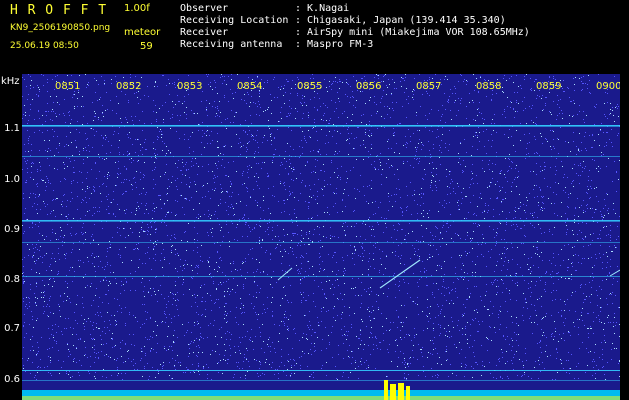  What do you see at coordinates (146, 46) in the screenshot?
I see `count-label: 59` at bounding box center [146, 46].